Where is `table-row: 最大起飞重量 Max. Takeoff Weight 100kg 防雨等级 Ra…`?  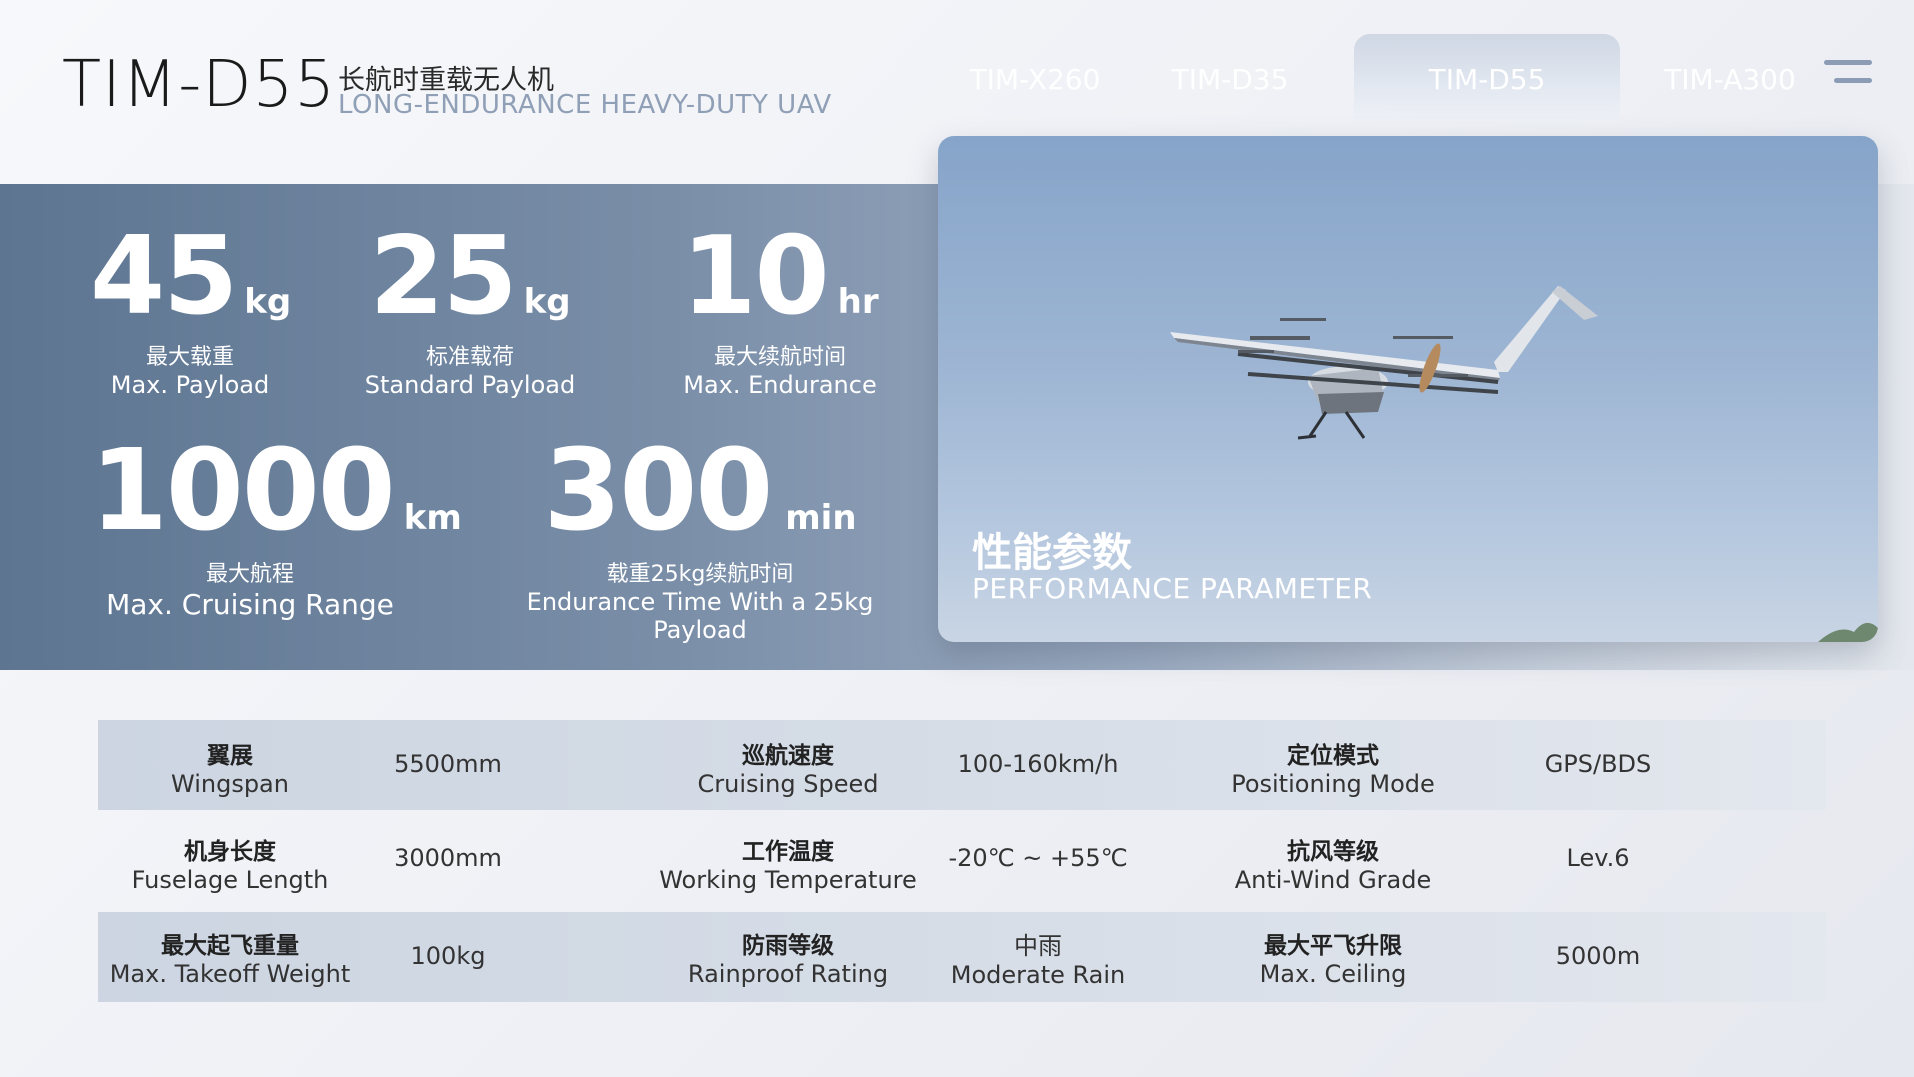
table-row: 最大起飞重量 Max. Takeoff Weight 100kg 防雨等级 Ra… is located at coordinates (962, 957).